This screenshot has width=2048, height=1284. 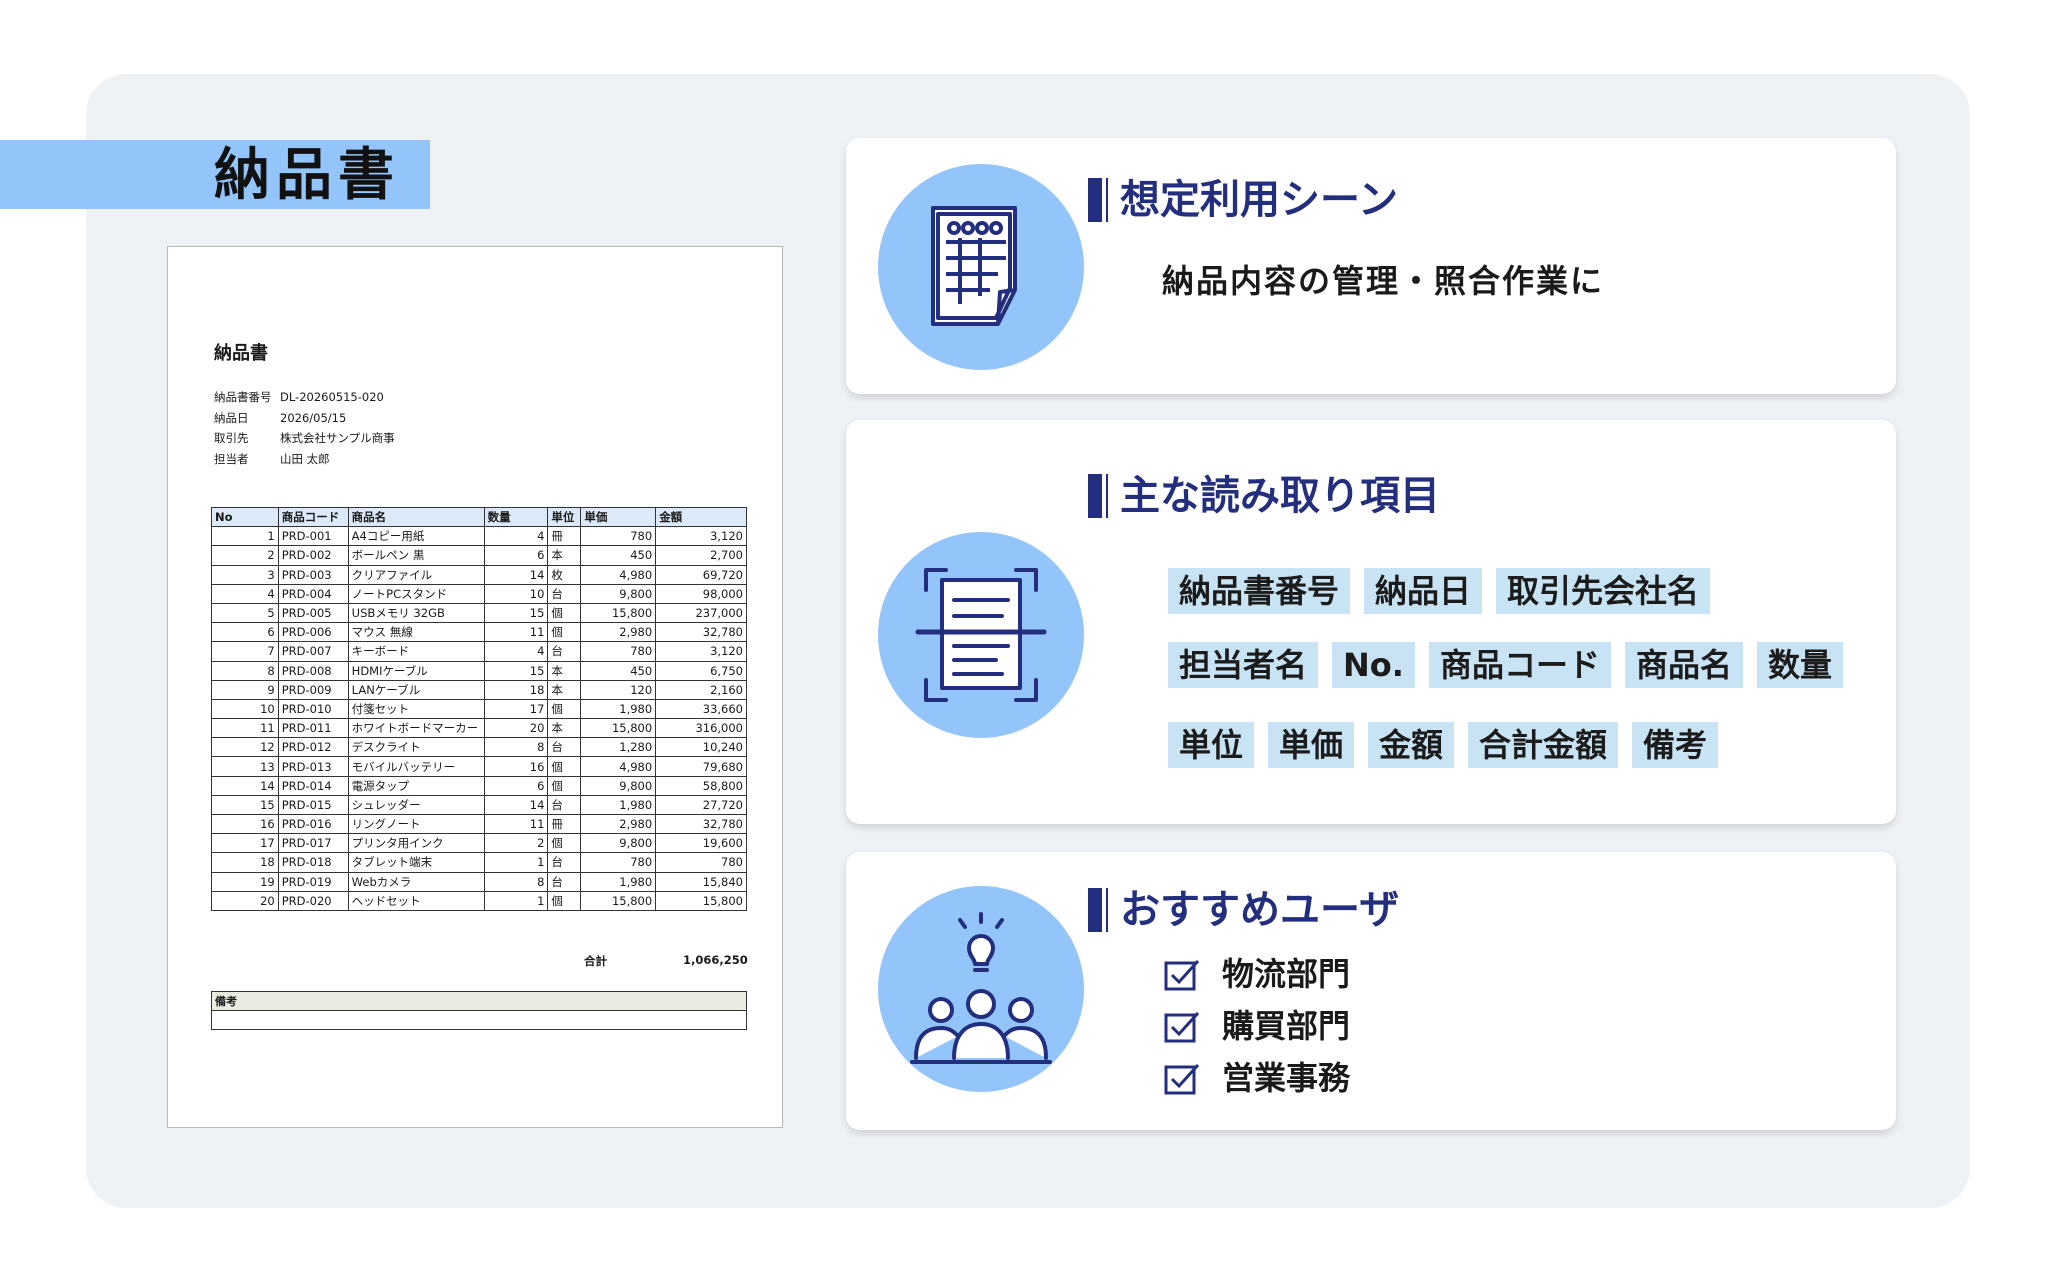 What do you see at coordinates (307, 175) in the screenshot?
I see `page-title: 納品書` at bounding box center [307, 175].